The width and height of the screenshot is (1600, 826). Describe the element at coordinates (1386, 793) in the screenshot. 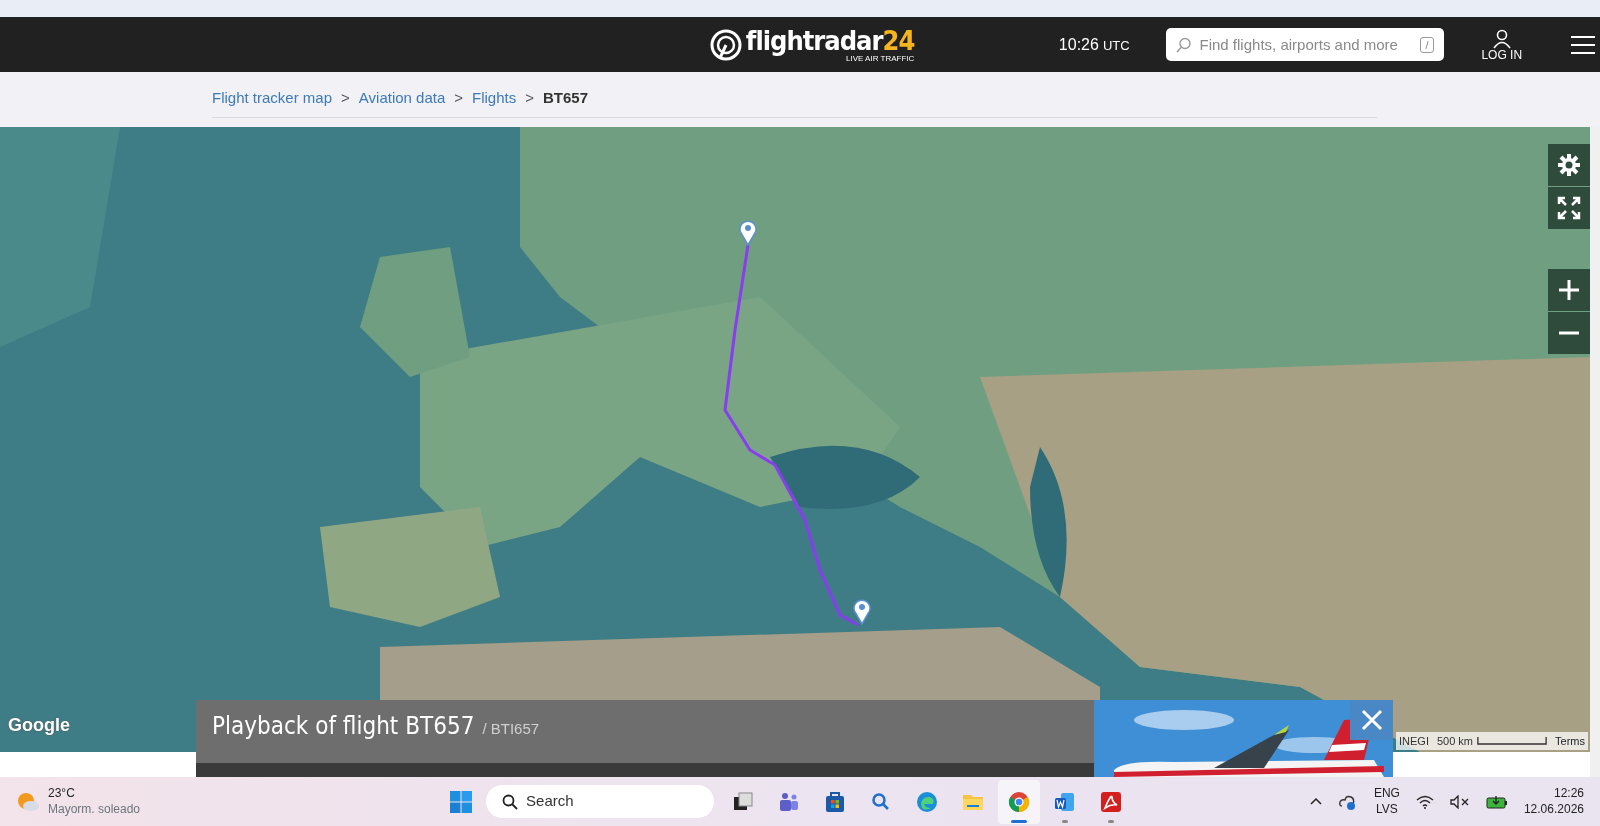

I see `language-code: ENG` at that location.